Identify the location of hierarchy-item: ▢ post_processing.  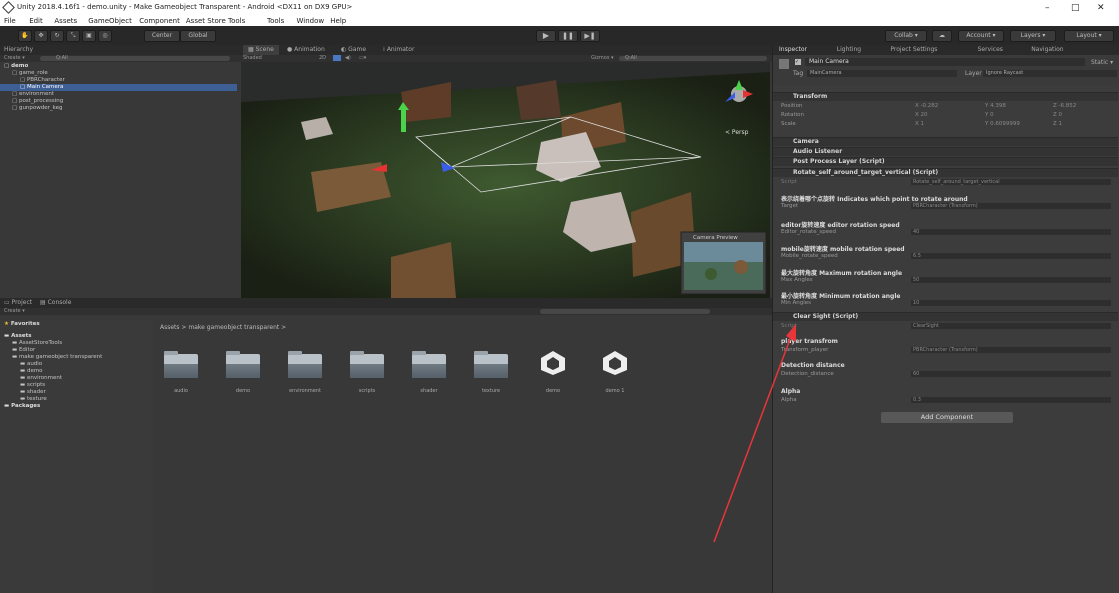
(118, 101).